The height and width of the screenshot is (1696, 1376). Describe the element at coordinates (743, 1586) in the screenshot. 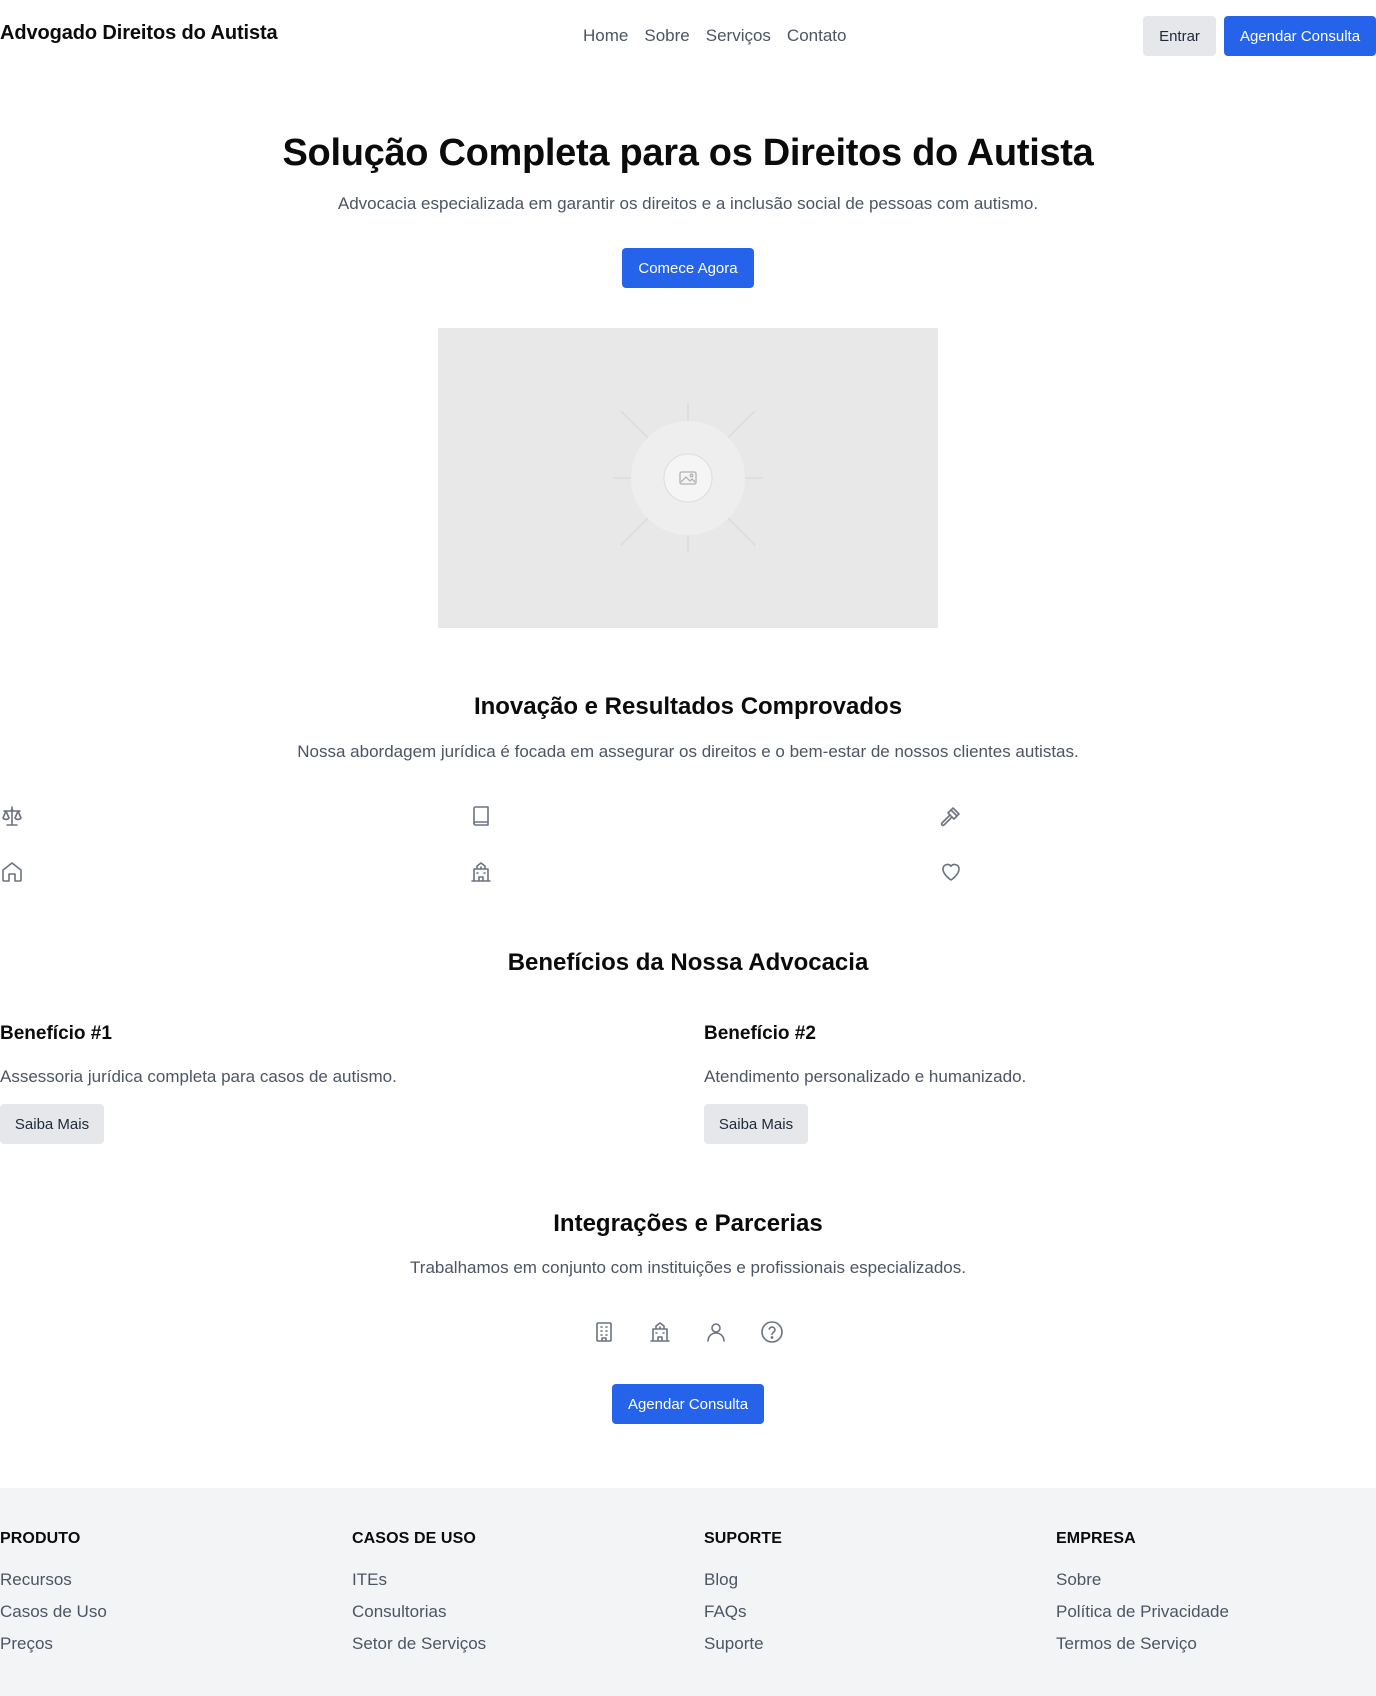

I see `footer-link-blog: Blog` at that location.